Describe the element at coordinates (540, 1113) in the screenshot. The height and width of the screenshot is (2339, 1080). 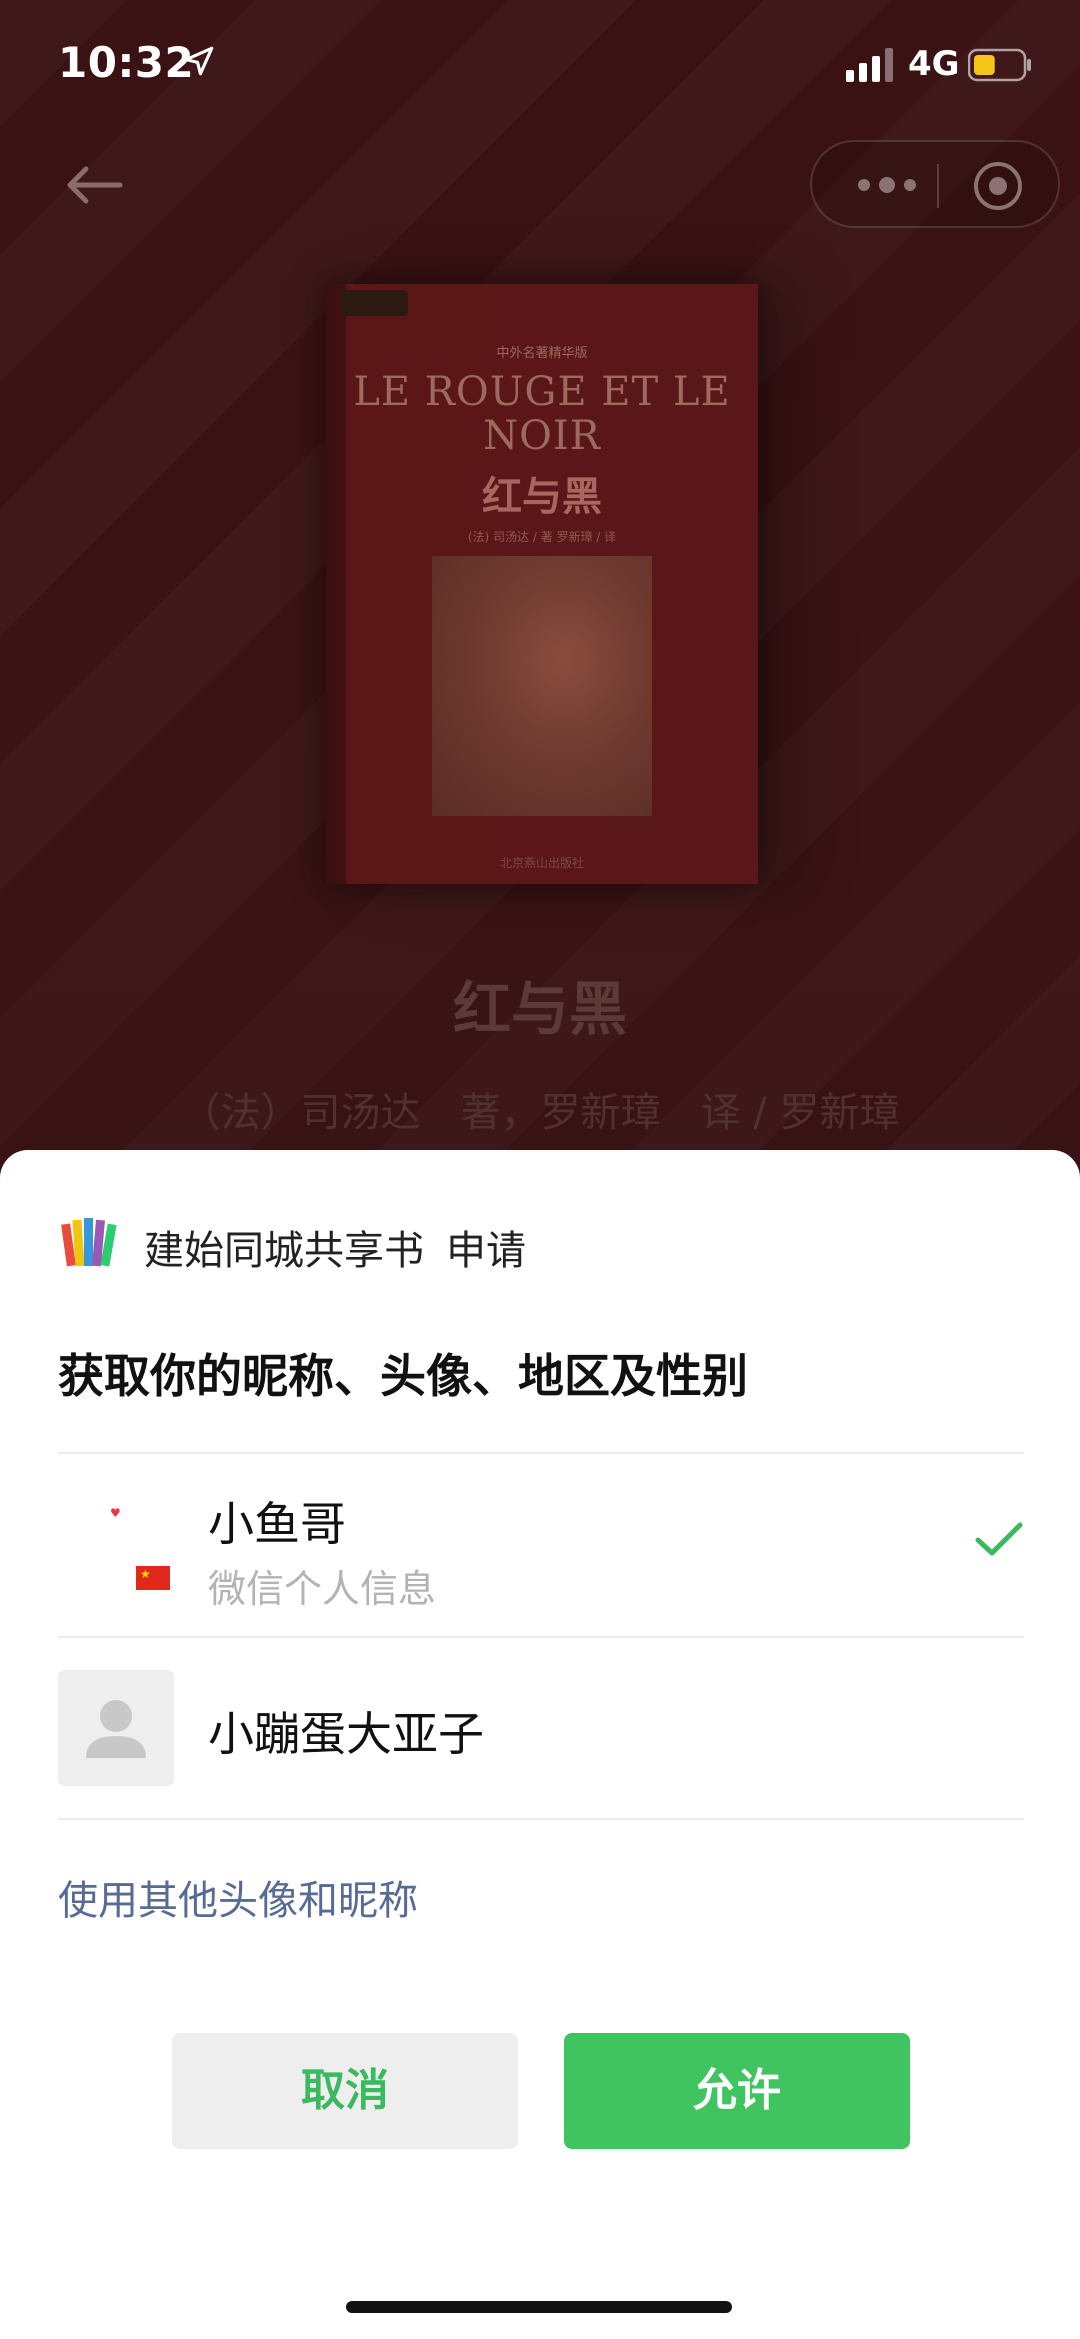
I see `book-author: （法）司汤达 著，罗新璋 译 / 罗新璋` at that location.